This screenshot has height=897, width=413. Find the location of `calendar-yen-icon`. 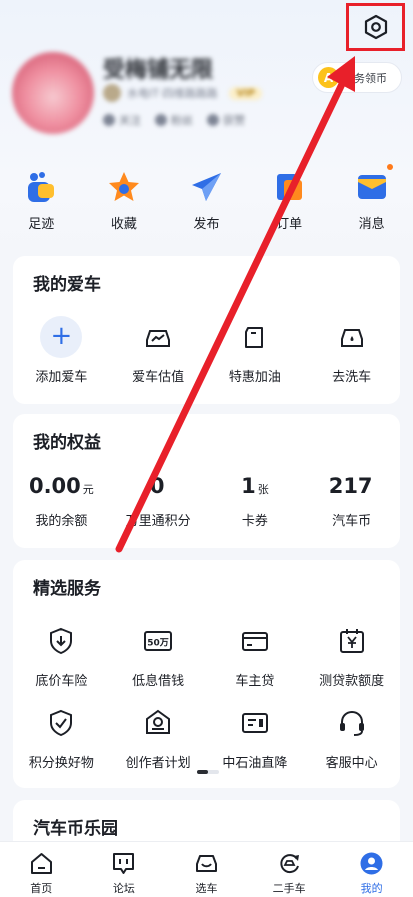

calendar-yen-icon is located at coordinates (352, 641).